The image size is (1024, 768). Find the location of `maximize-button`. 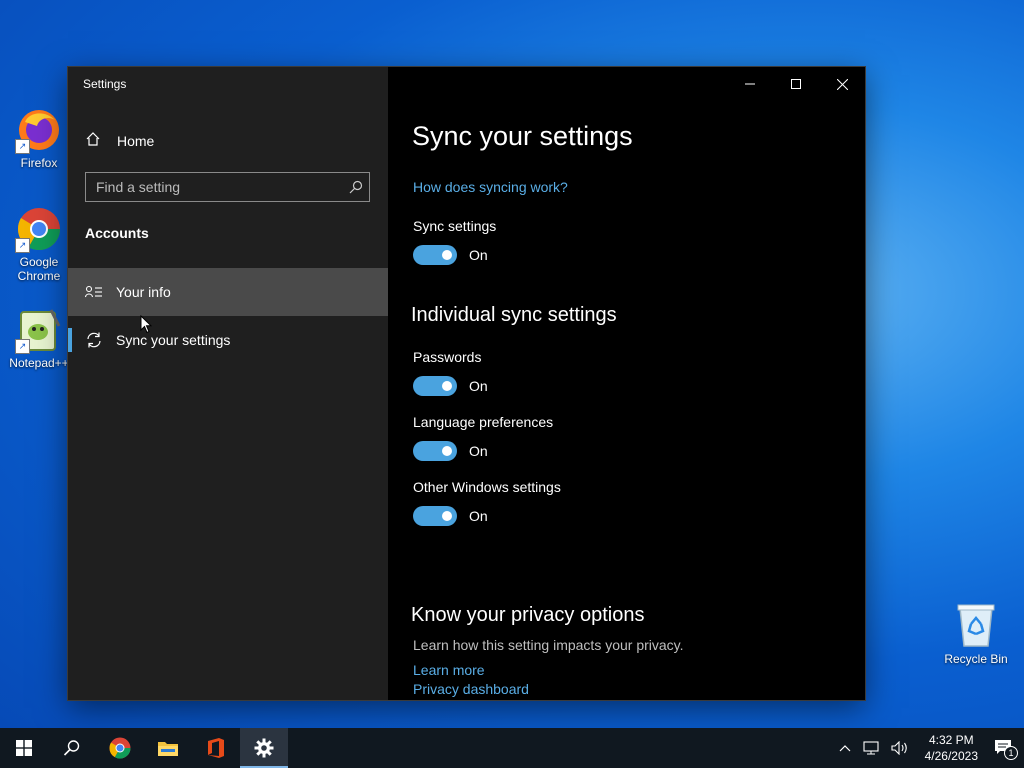

maximize-button is located at coordinates (796, 84).